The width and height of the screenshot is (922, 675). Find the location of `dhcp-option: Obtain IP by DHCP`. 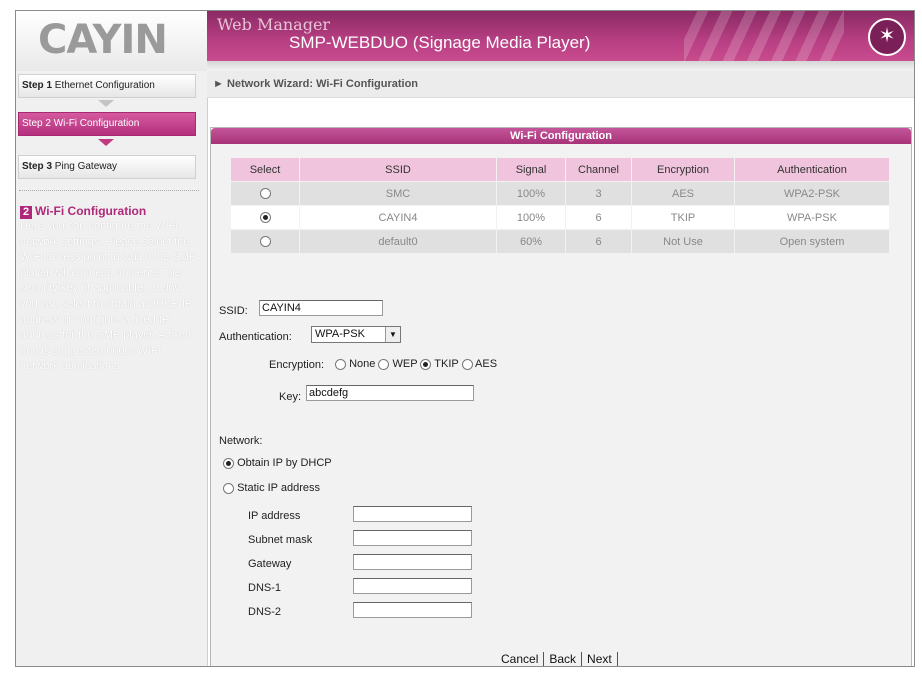

dhcp-option: Obtain IP by DHCP is located at coordinates (277, 463).